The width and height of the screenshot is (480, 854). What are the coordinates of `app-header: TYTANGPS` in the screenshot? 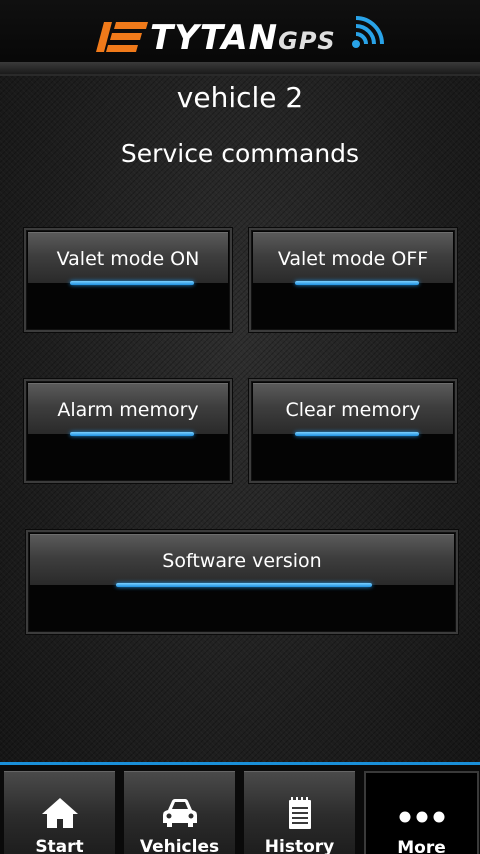 It's located at (240, 38).